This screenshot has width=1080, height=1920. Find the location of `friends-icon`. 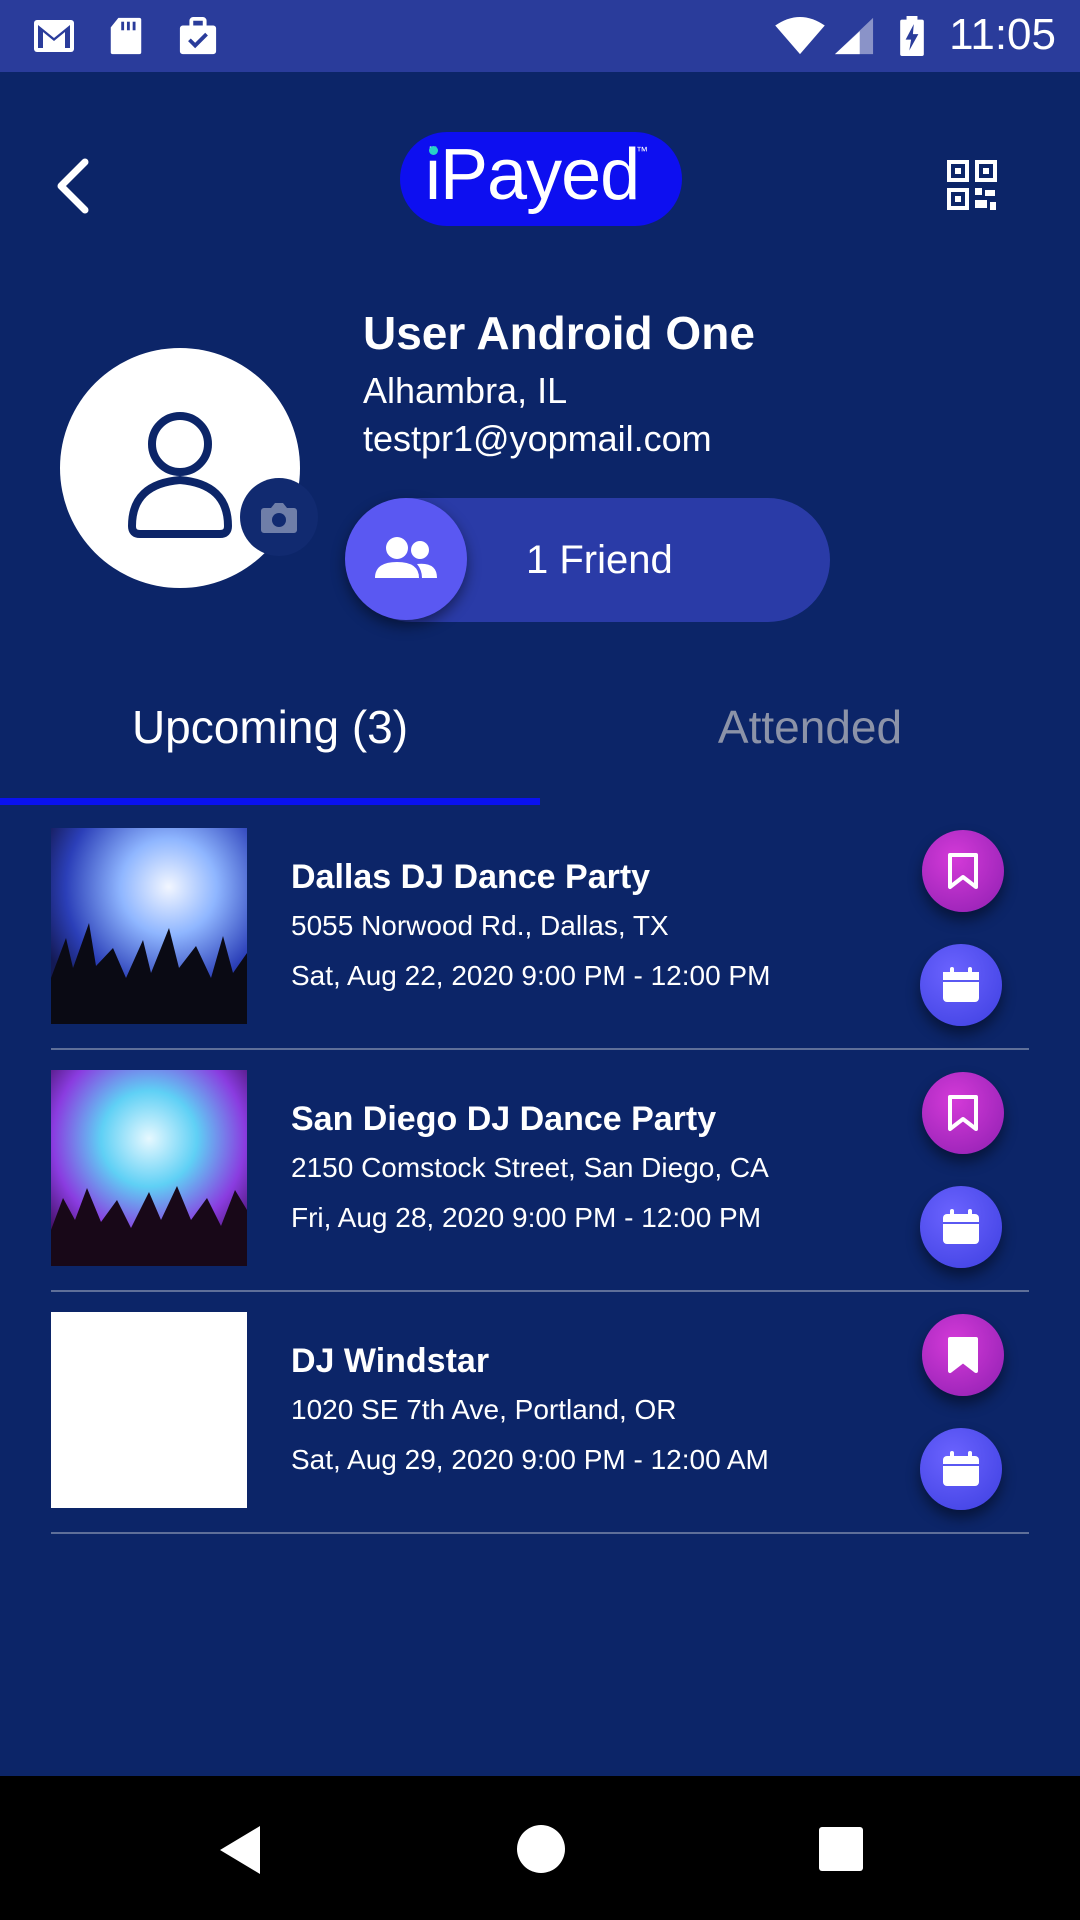

friends-icon is located at coordinates (406, 557).